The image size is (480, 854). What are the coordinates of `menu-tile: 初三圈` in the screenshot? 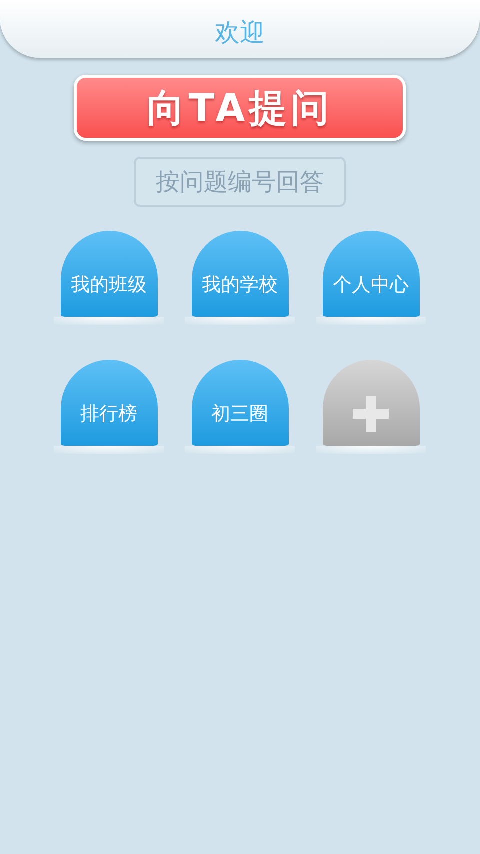 It's located at (240, 403).